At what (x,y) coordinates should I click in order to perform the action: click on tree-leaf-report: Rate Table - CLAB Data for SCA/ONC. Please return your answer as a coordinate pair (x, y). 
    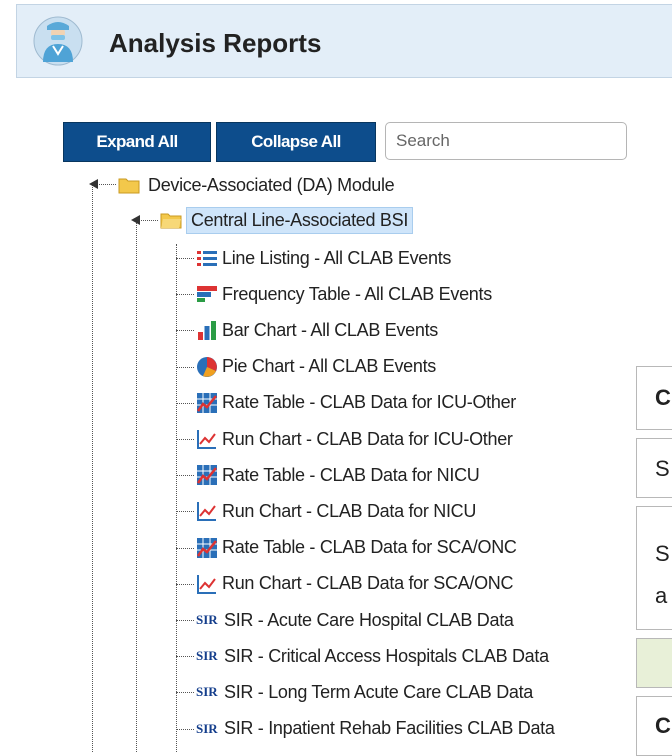
    Looking at the image, I should click on (356, 548).